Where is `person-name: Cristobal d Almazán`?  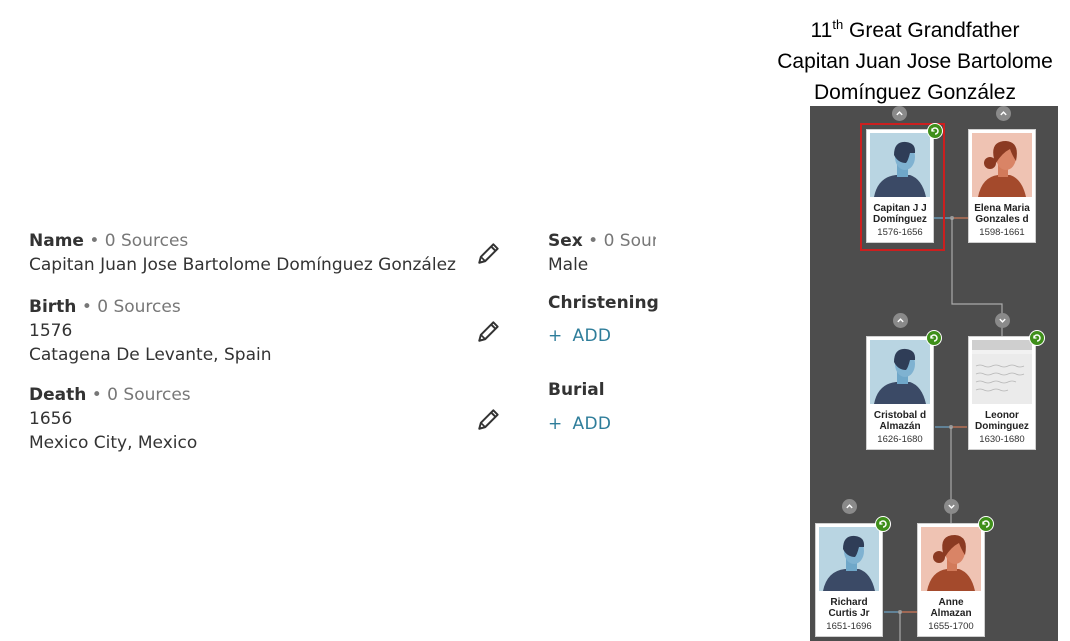
person-name: Cristobal d Almazán is located at coordinates (900, 421).